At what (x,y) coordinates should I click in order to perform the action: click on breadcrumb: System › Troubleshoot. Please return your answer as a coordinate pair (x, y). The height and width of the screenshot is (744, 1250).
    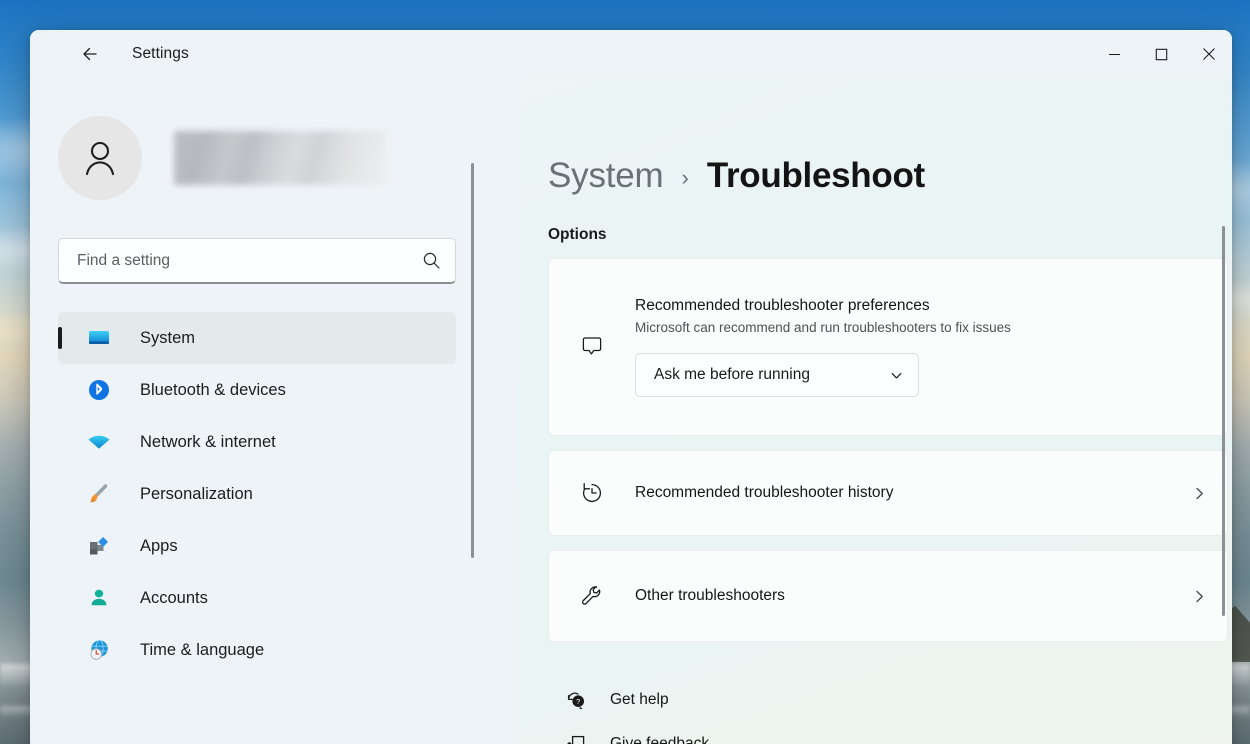
    Looking at the image, I should click on (890, 176).